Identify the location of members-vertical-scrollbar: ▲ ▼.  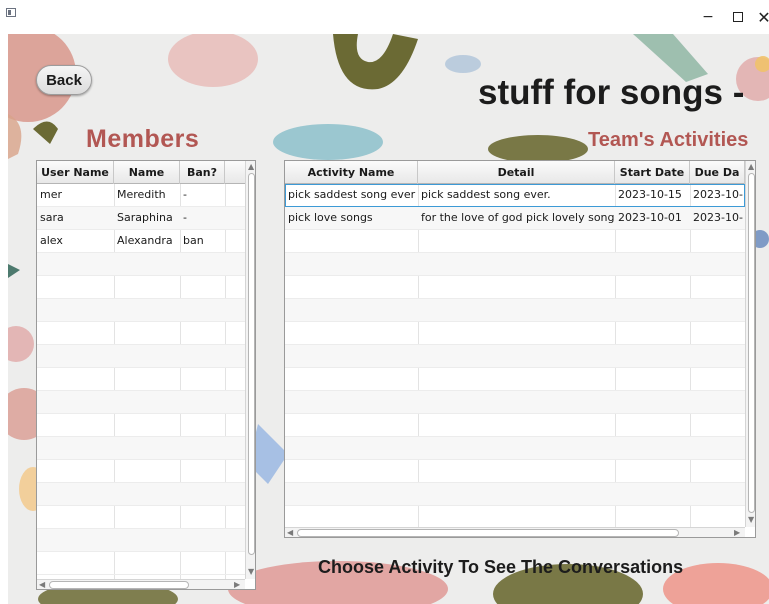
(250, 370).